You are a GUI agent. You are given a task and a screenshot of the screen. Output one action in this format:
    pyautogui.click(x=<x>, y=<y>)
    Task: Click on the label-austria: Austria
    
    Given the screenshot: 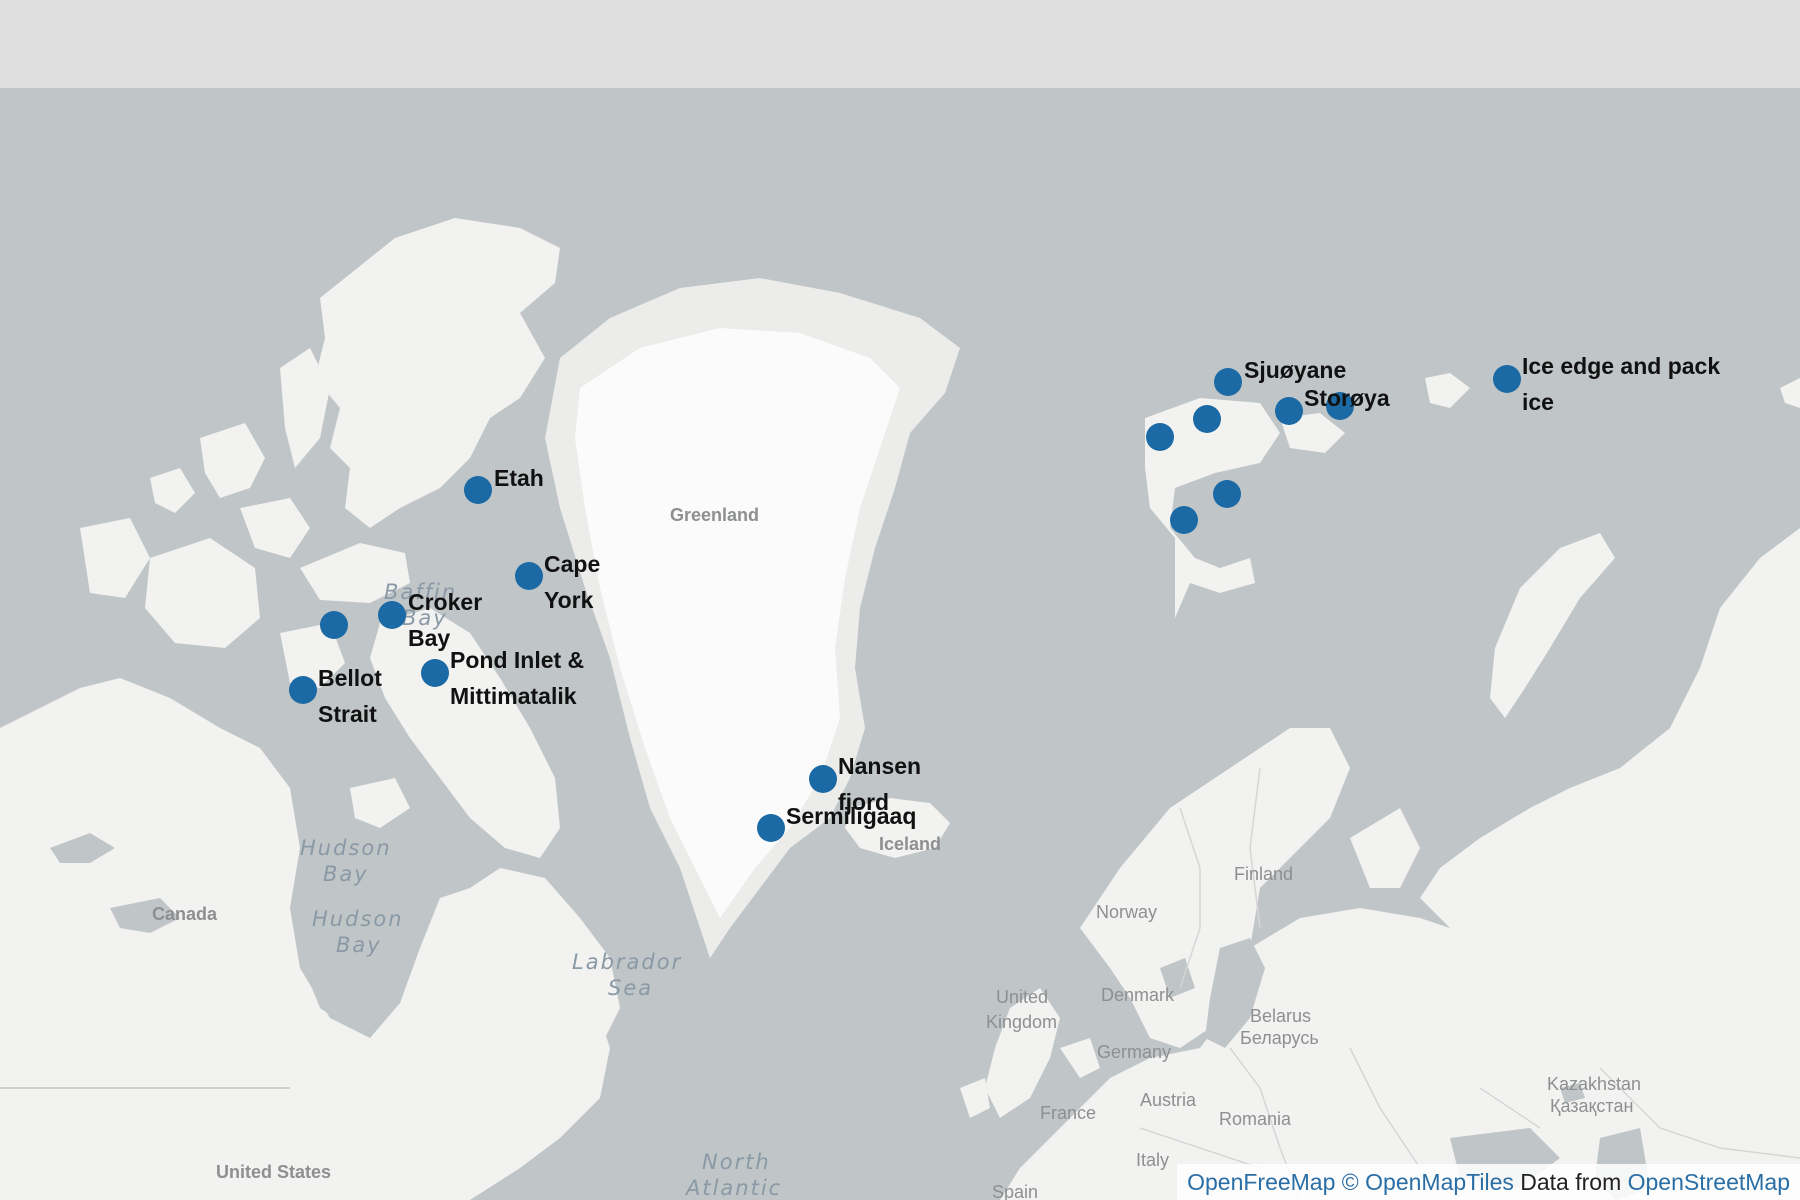 What is the action you would take?
    pyautogui.click(x=1168, y=1100)
    